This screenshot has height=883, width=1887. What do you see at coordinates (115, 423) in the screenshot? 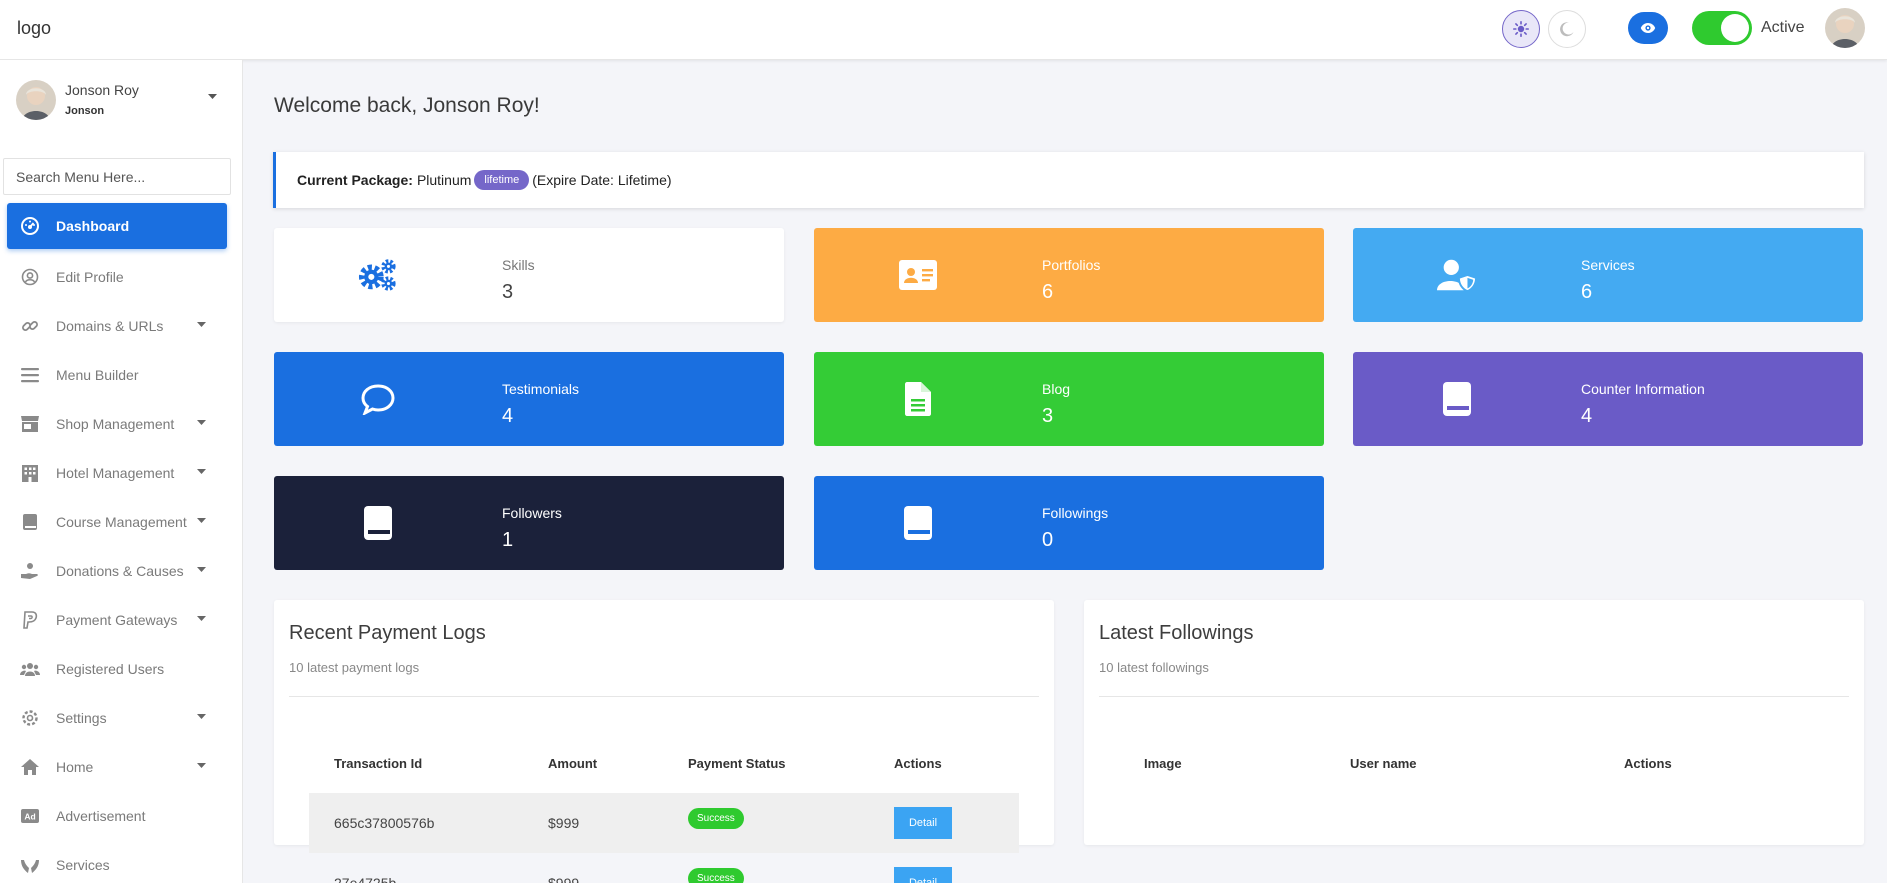
I see `sidebar-item-label: Shop Management` at bounding box center [115, 423].